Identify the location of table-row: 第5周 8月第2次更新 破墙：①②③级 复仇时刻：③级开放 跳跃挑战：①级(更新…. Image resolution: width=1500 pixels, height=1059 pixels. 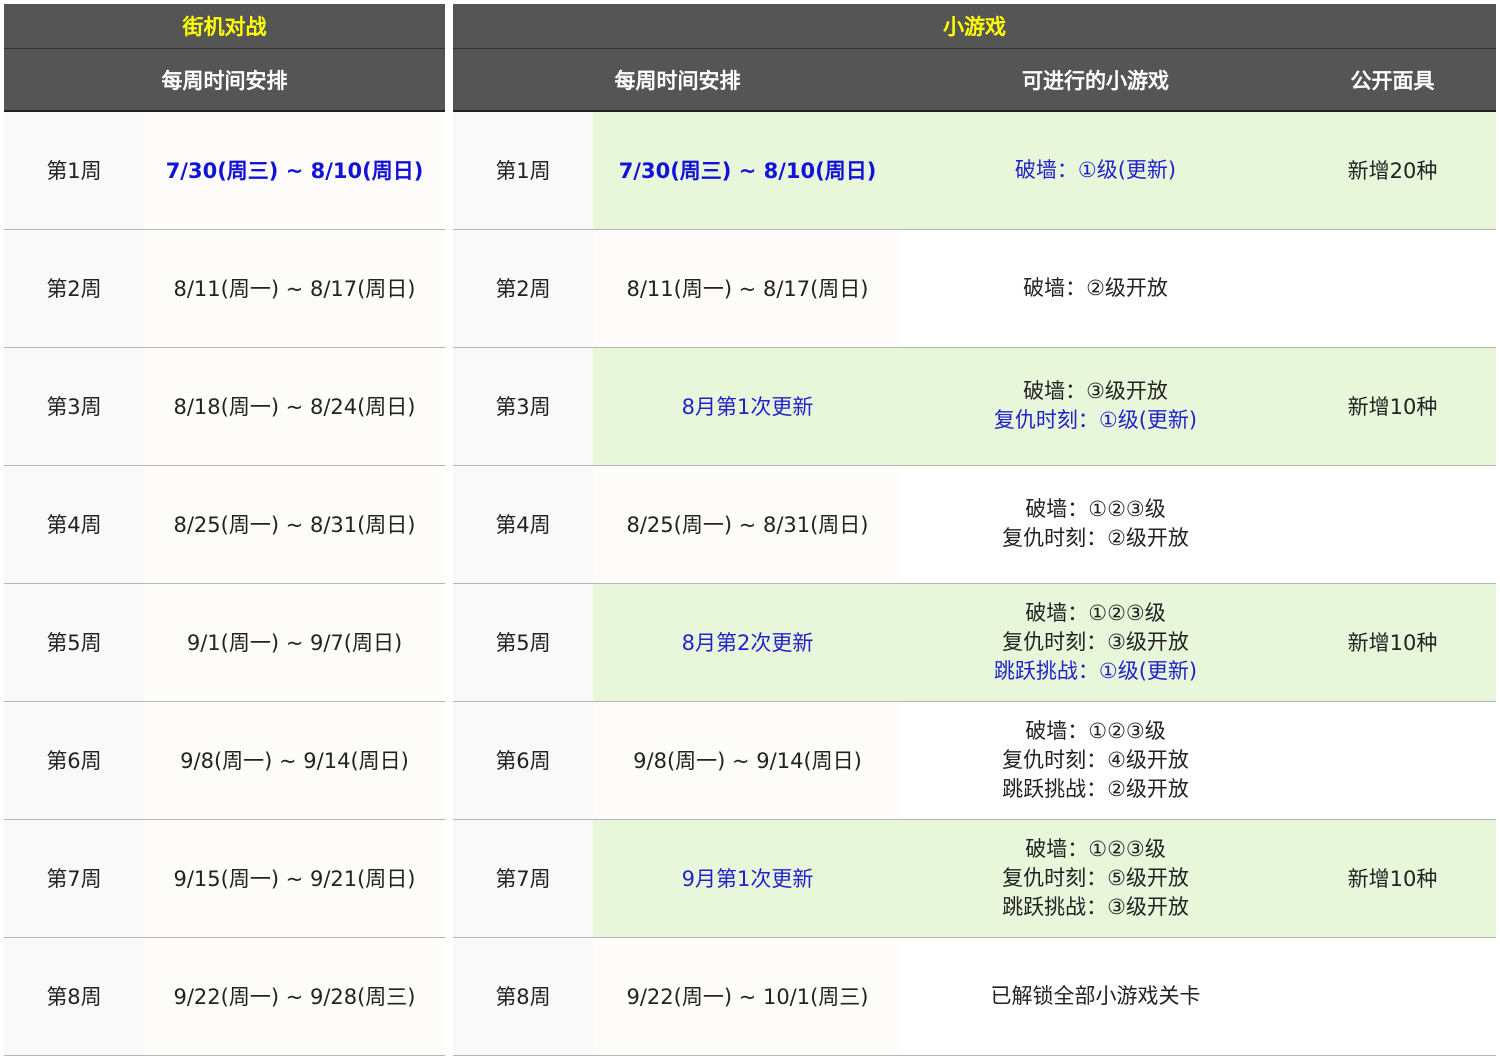
(974, 642).